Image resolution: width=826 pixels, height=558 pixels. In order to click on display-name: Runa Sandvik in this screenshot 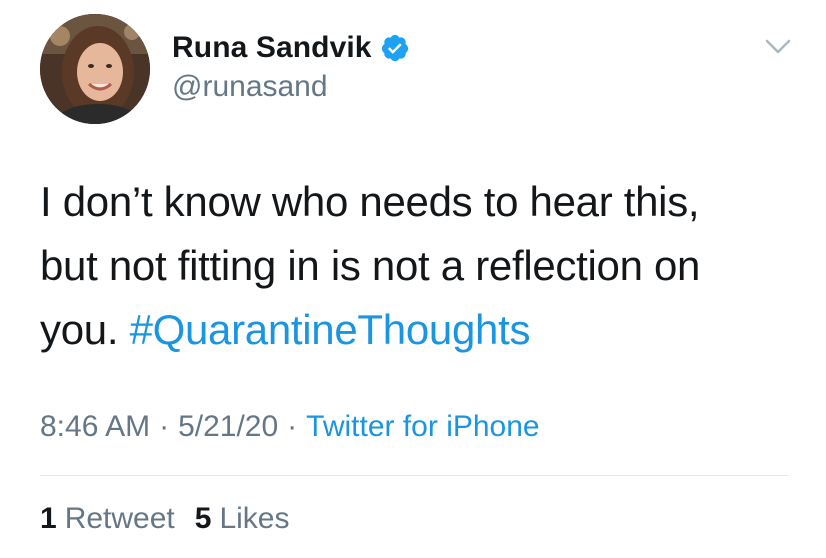, I will do `click(272, 48)`.